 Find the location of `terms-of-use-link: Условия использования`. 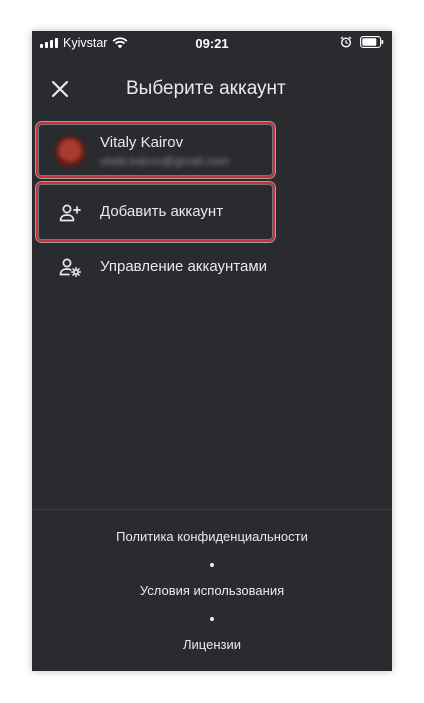

terms-of-use-link: Условия использования is located at coordinates (212, 590).